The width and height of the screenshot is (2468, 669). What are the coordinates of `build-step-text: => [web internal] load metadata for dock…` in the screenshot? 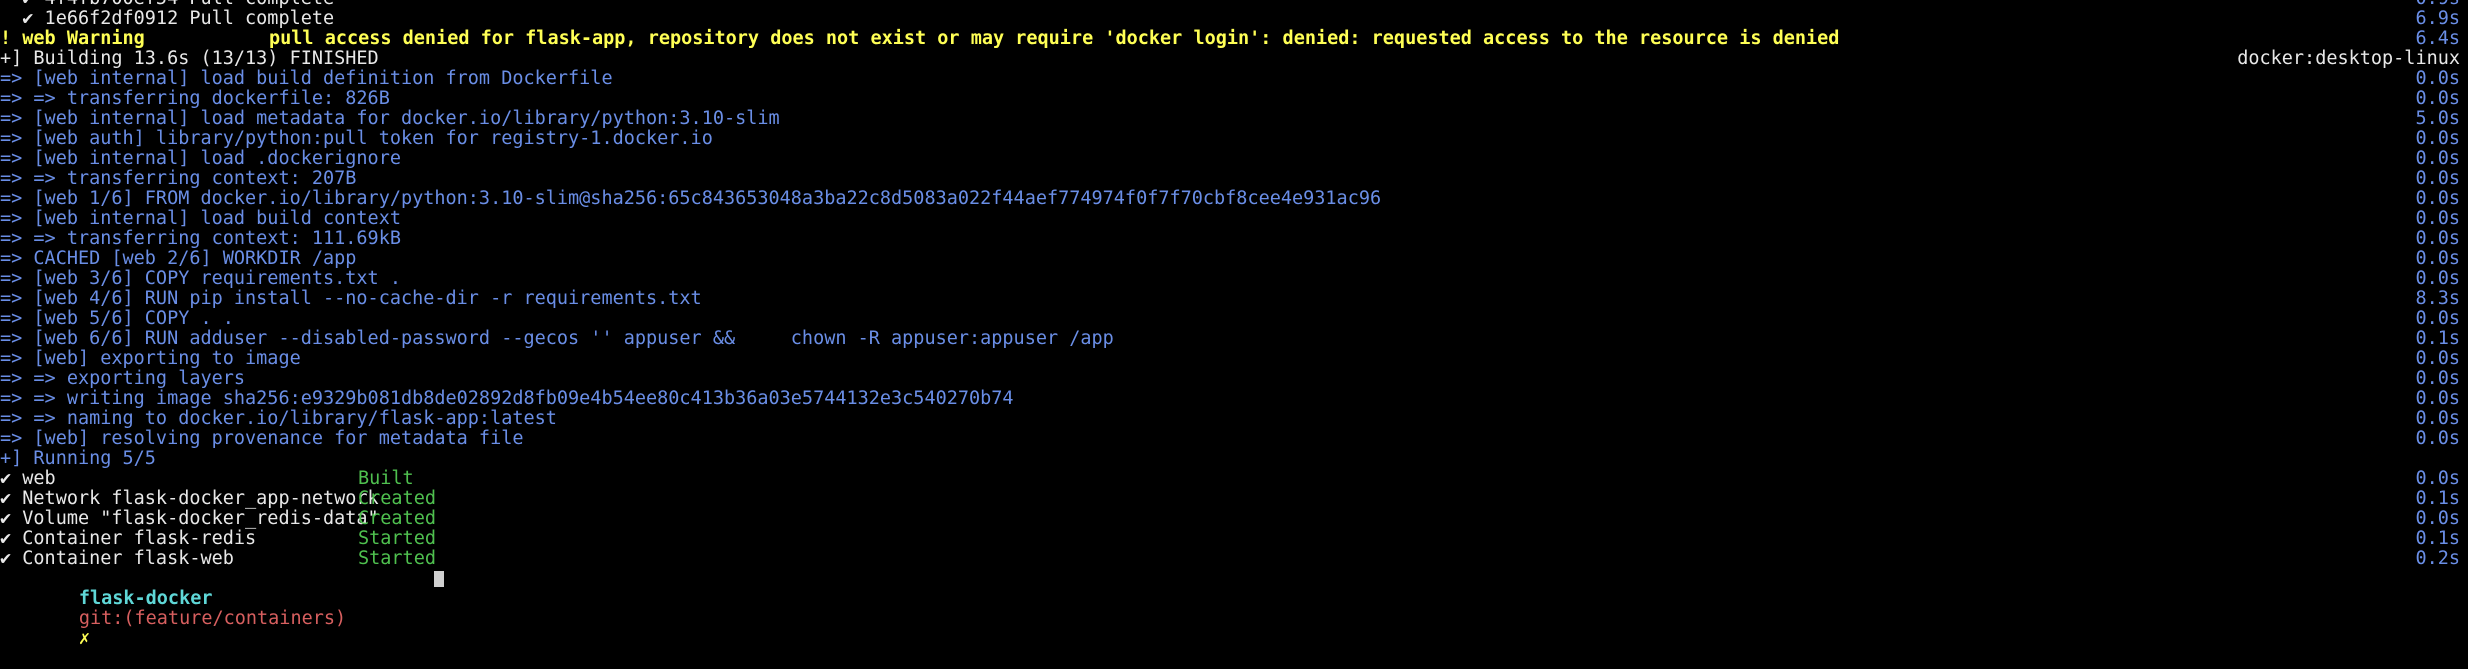 It's located at (390, 118).